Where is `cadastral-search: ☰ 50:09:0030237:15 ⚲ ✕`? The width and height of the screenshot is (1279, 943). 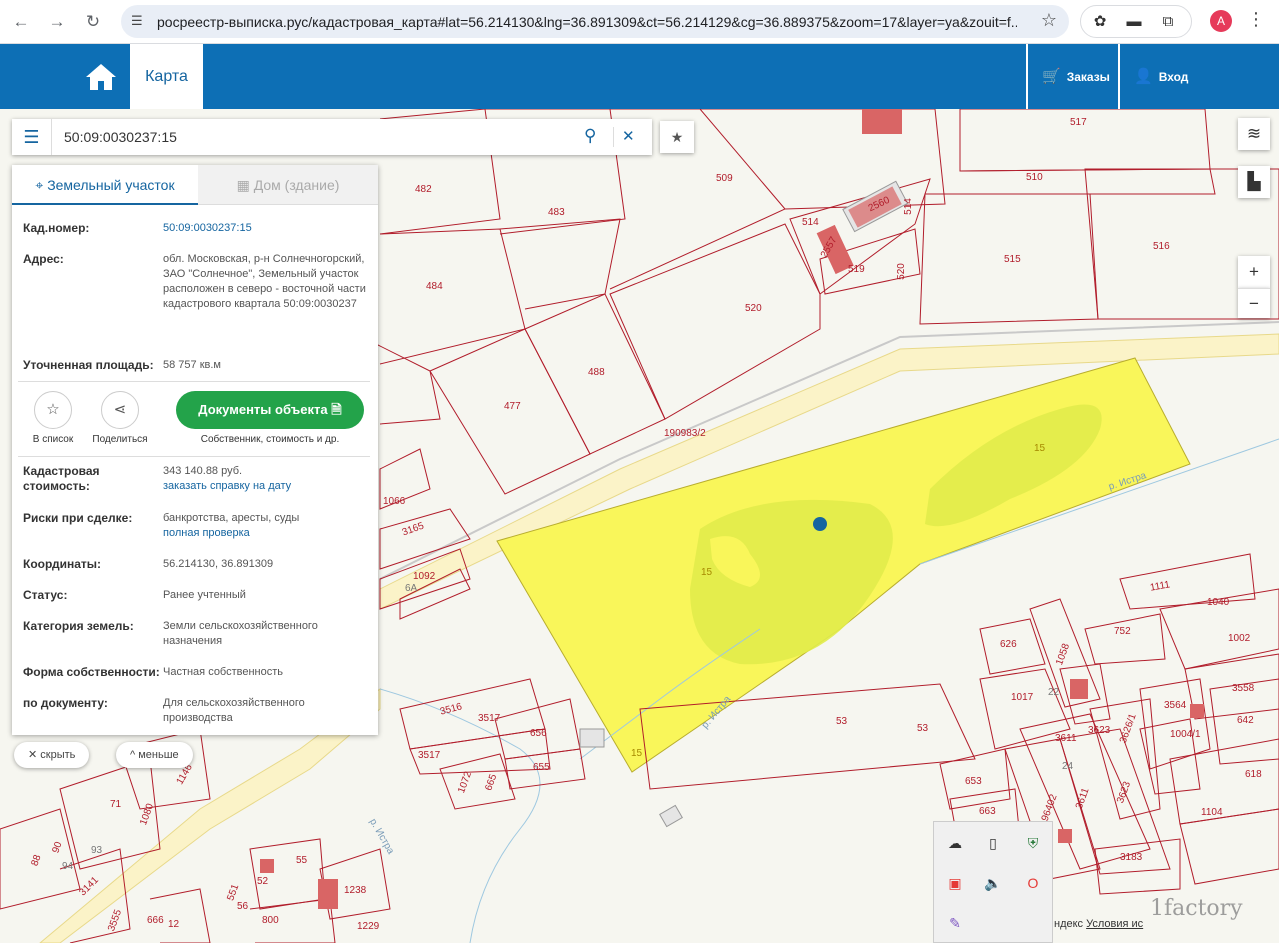 cadastral-search: ☰ 50:09:0030237:15 ⚲ ✕ is located at coordinates (332, 137).